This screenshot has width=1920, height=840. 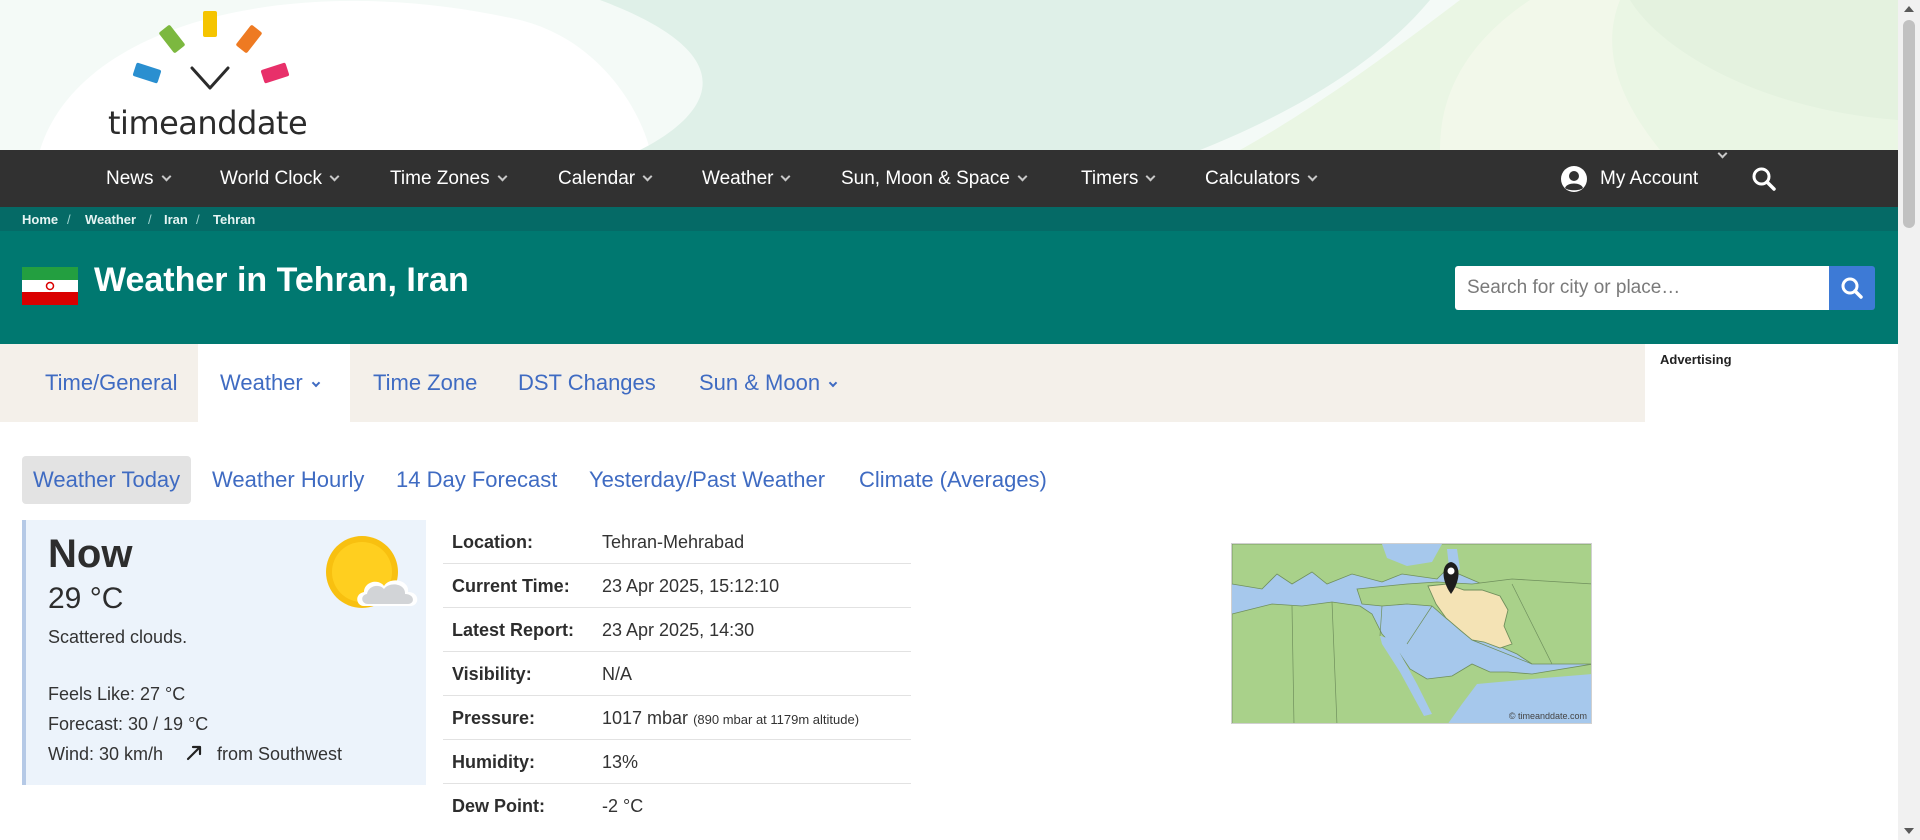 I want to click on tab-label: Weather, so click(x=261, y=382).